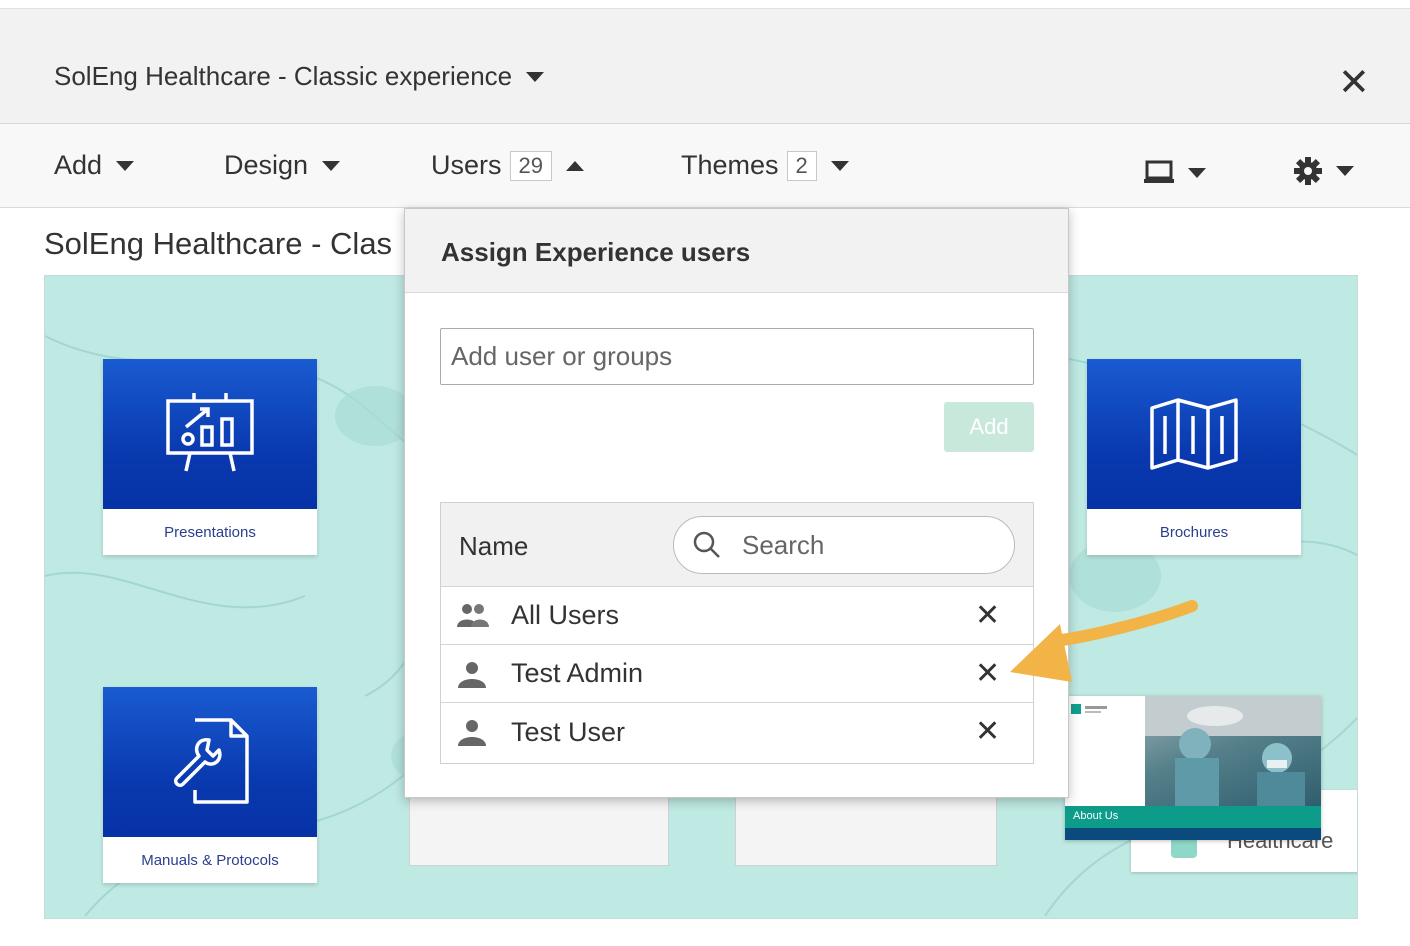  Describe the element at coordinates (568, 731) in the screenshot. I see `row-name: Test User` at that location.